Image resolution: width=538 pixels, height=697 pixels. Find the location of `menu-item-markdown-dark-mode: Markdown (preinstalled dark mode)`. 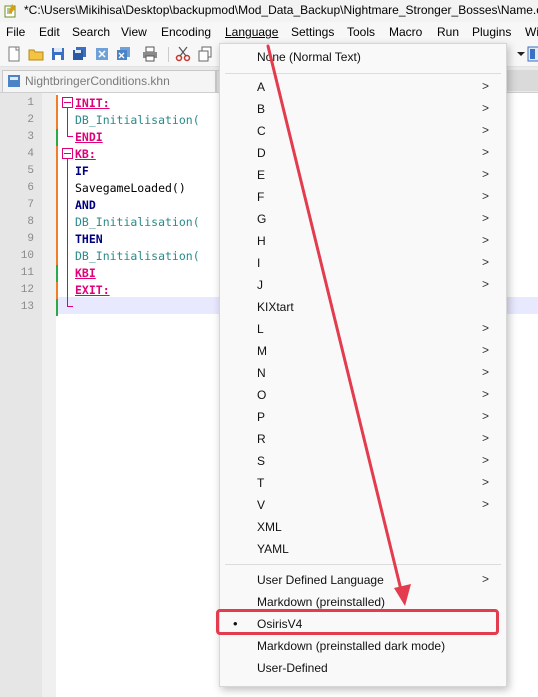

menu-item-markdown-dark-mode: Markdown (preinstalled dark mode) is located at coordinates (363, 646).